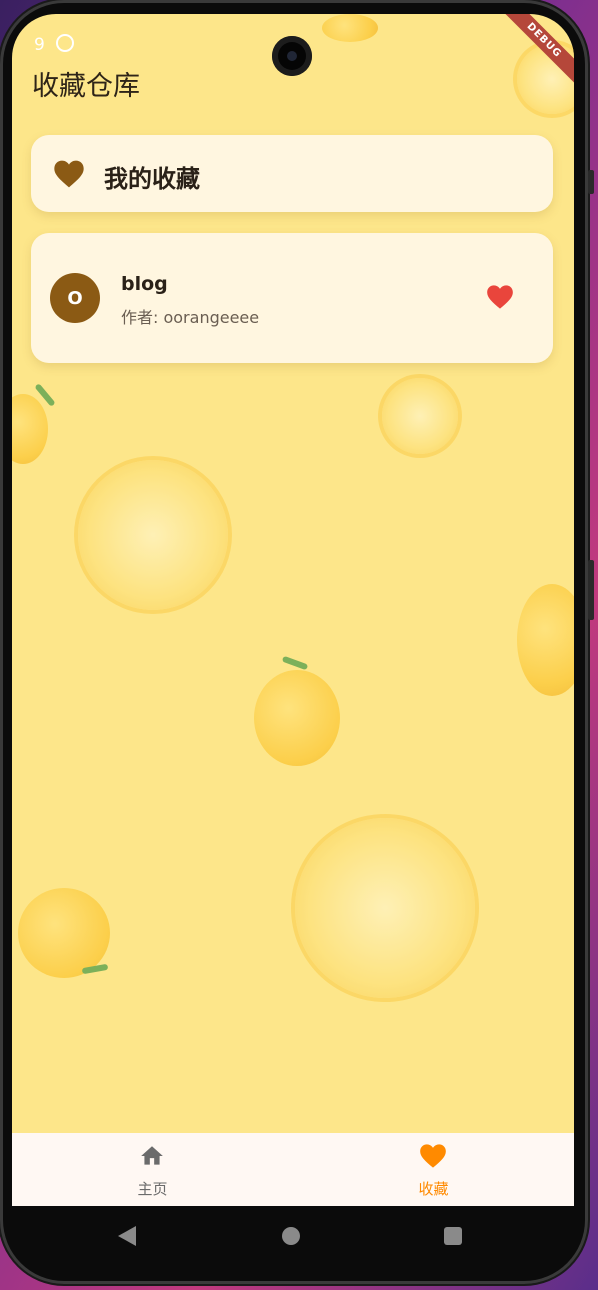 This screenshot has width=598, height=1290. Describe the element at coordinates (39, 45) in the screenshot. I see `status-time: 9` at that location.